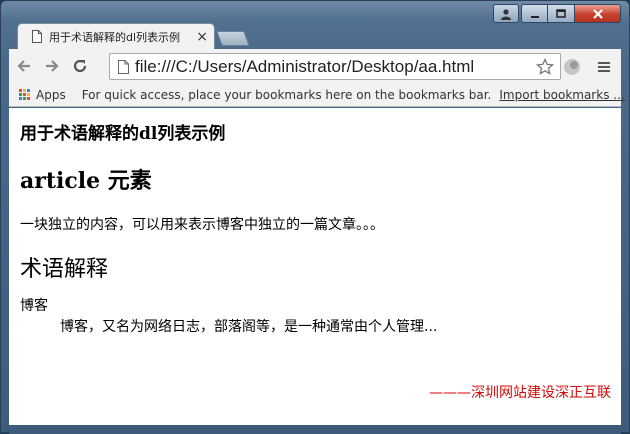 The image size is (630, 434). Describe the element at coordinates (123, 134) in the screenshot. I see `page-title: 用于术语解释的dl列表示例` at that location.